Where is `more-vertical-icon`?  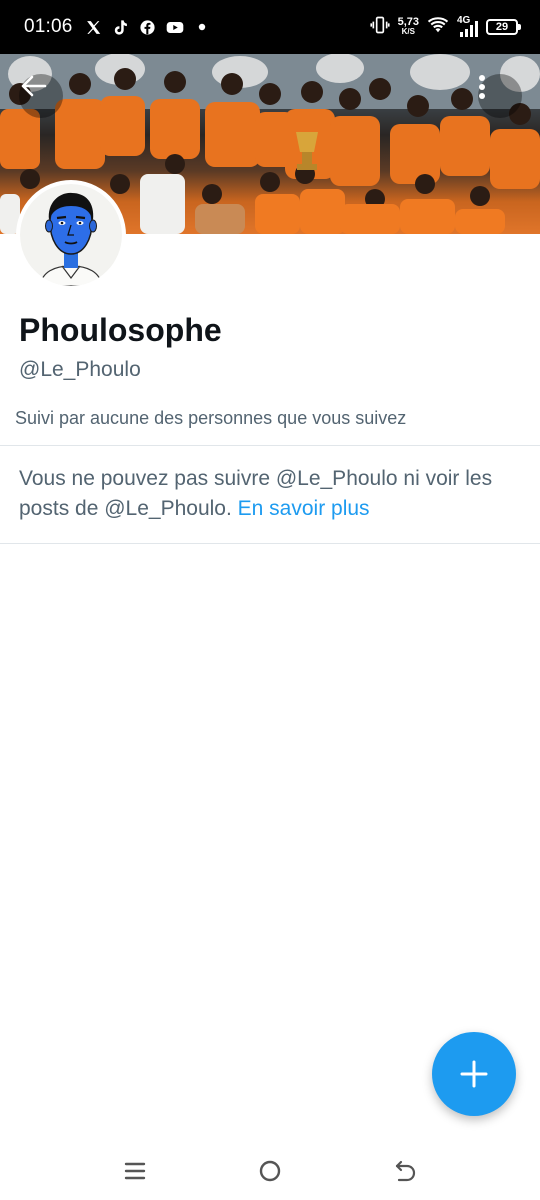 more-vertical-icon is located at coordinates (482, 87).